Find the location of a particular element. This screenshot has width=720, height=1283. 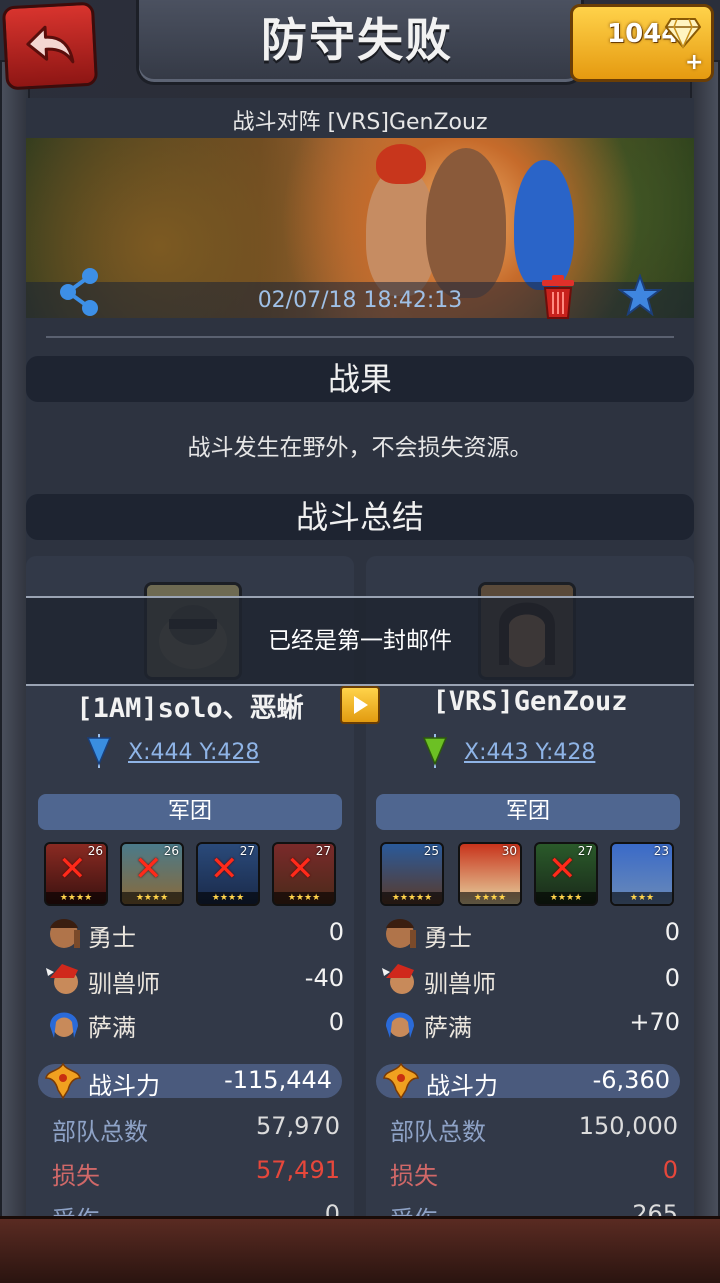

defender-hero-3: 27 ✕ ★★★★ is located at coordinates (566, 874).